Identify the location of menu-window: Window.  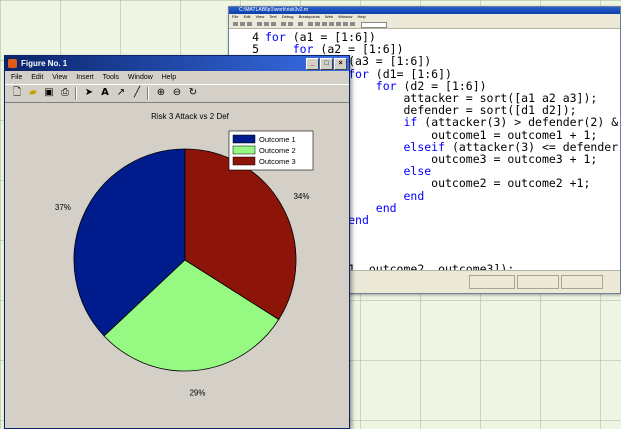
(140, 77).